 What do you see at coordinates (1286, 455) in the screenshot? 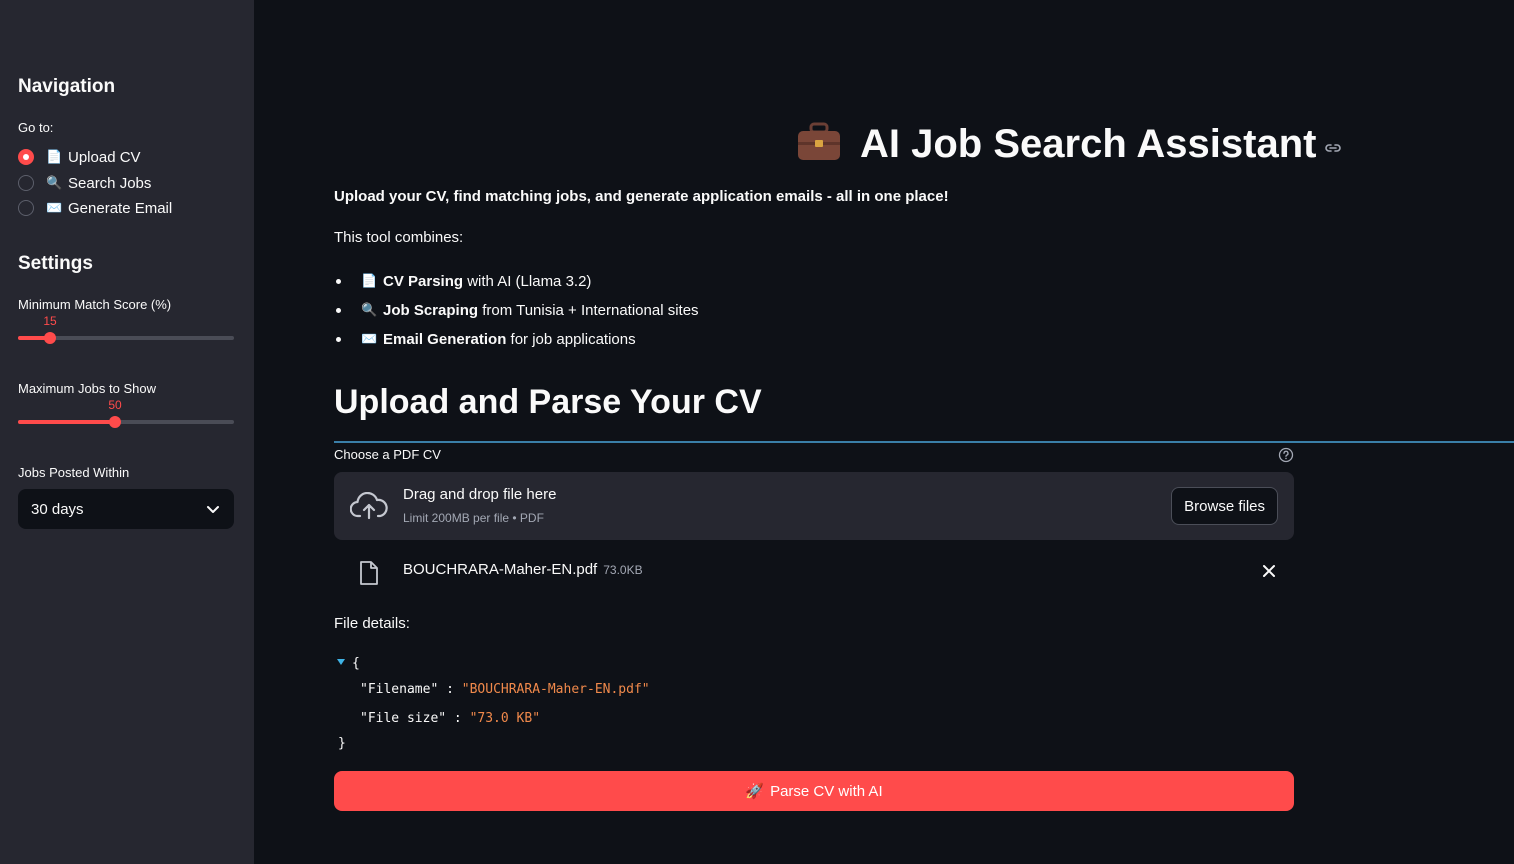
I see `help-icon` at bounding box center [1286, 455].